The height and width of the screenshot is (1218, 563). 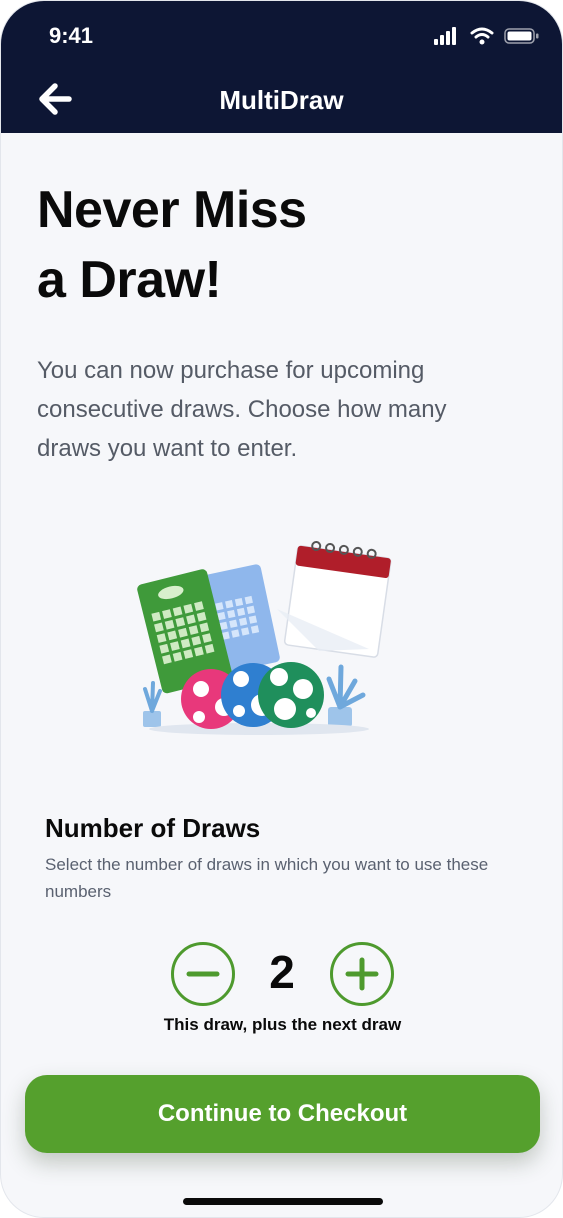 What do you see at coordinates (282, 1024) in the screenshot?
I see `draw-count-caption: This draw, plus the next draw` at bounding box center [282, 1024].